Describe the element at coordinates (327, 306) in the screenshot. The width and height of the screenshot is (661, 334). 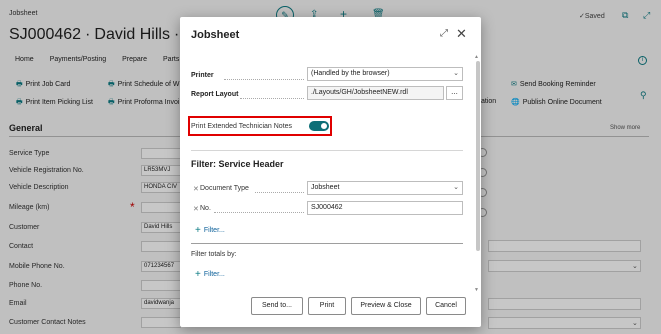
I see `print-button: Print` at that location.